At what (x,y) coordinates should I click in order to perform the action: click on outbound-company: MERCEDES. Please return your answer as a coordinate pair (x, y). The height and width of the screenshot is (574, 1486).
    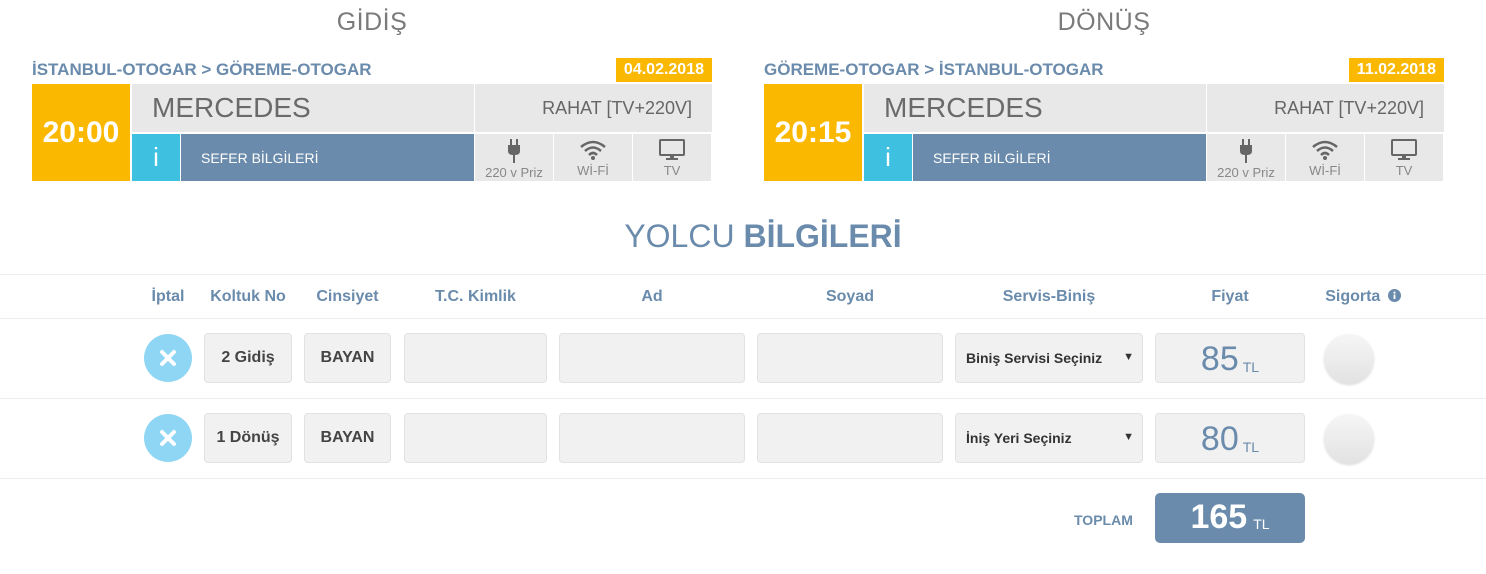
    Looking at the image, I should click on (303, 108).